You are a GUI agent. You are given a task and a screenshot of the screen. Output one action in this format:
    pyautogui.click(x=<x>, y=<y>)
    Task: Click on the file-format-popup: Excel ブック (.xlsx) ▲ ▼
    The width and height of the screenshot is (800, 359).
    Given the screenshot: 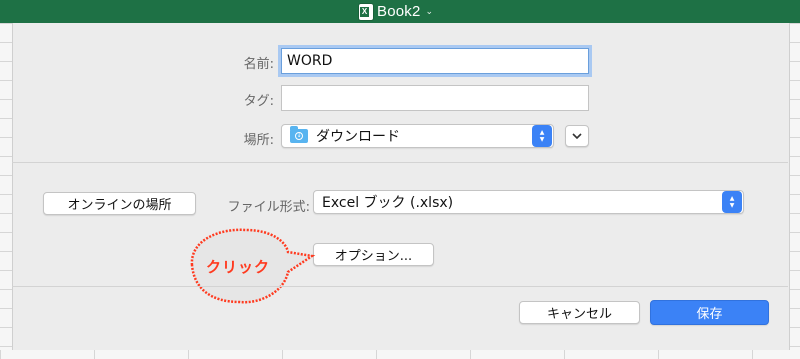 What is the action you would take?
    pyautogui.click(x=528, y=202)
    